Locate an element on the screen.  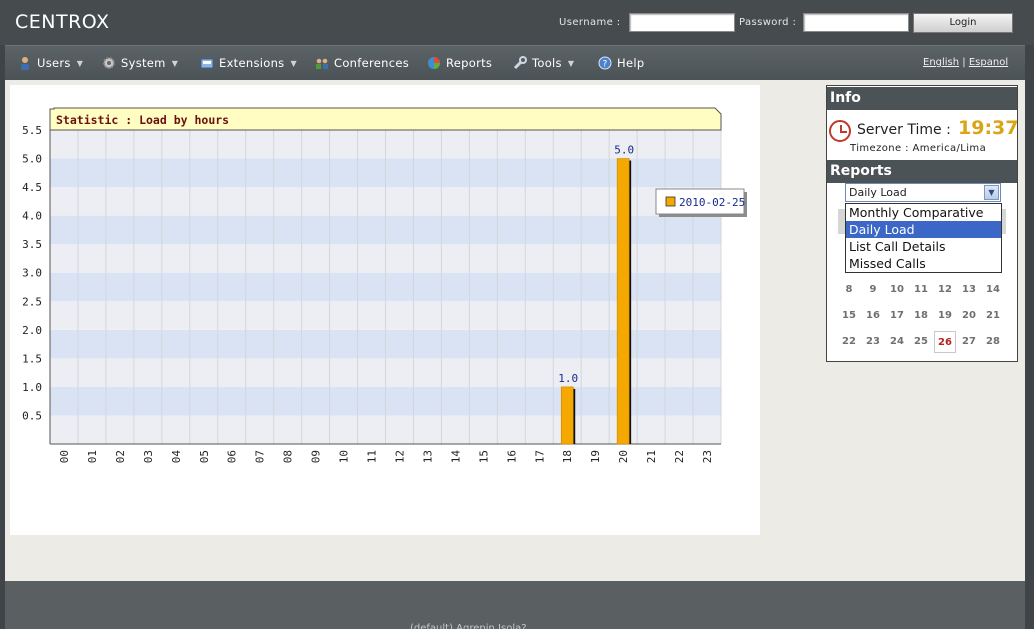
menu-reports: Reports is located at coordinates (459, 63).